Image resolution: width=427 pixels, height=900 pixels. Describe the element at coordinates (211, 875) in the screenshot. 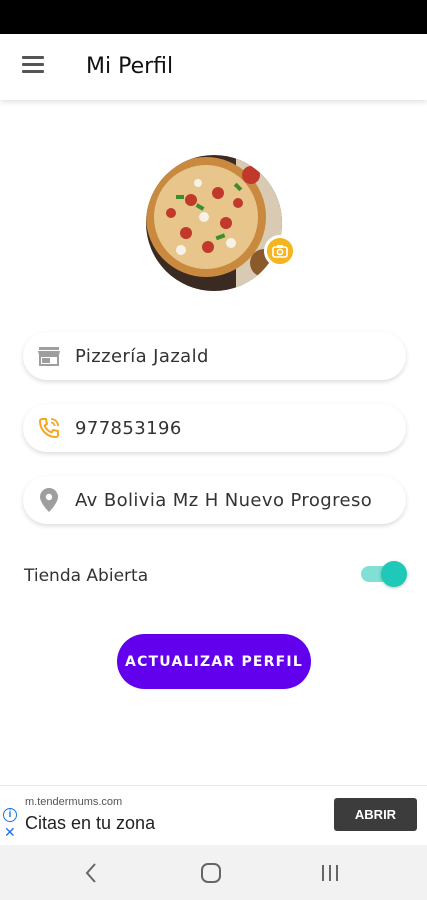

I see `home-icon` at that location.